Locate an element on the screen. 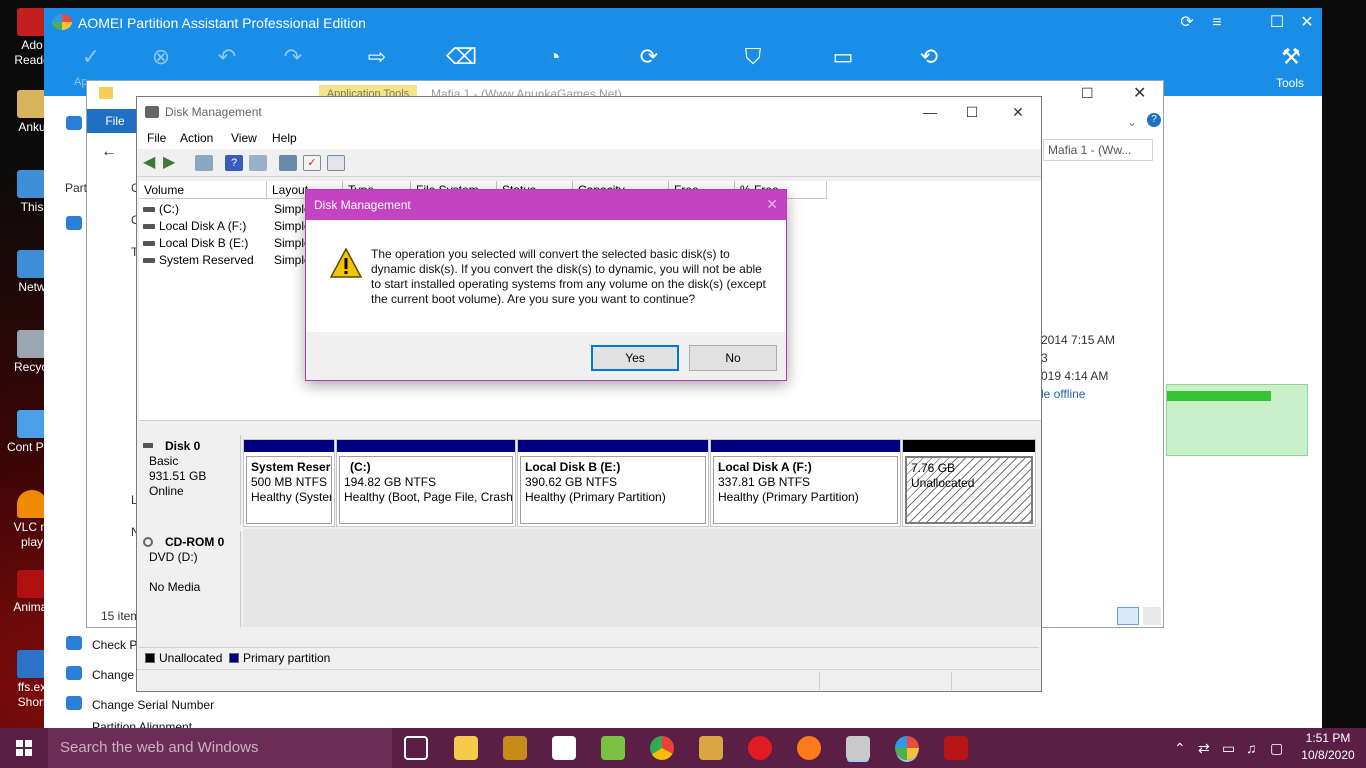 Image resolution: width=1366 pixels, height=768 pixels. explorer-close-icon: ✕ is located at coordinates (1143, 93).